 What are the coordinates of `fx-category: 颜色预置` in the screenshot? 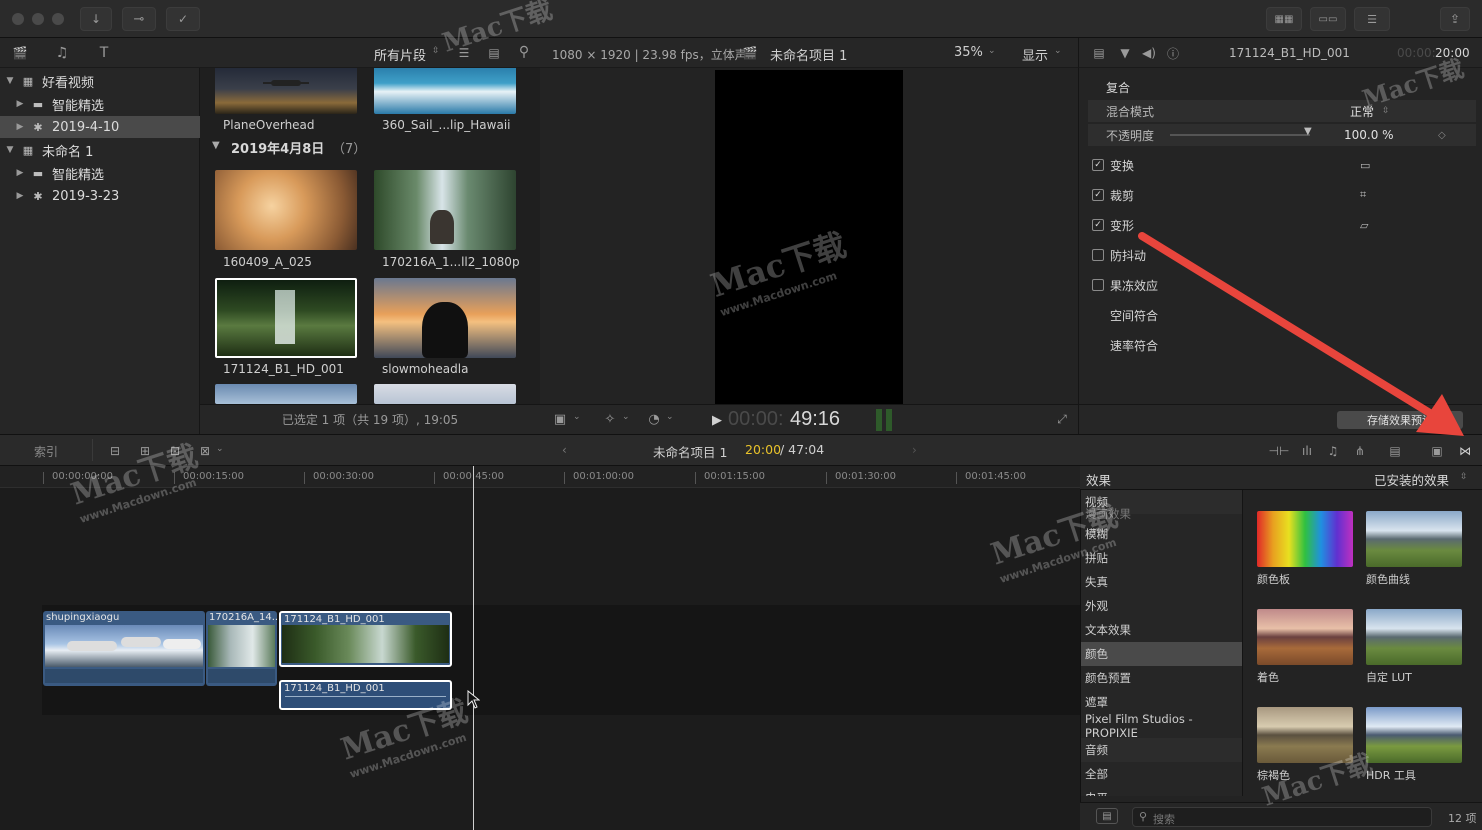 It's located at (1161, 678).